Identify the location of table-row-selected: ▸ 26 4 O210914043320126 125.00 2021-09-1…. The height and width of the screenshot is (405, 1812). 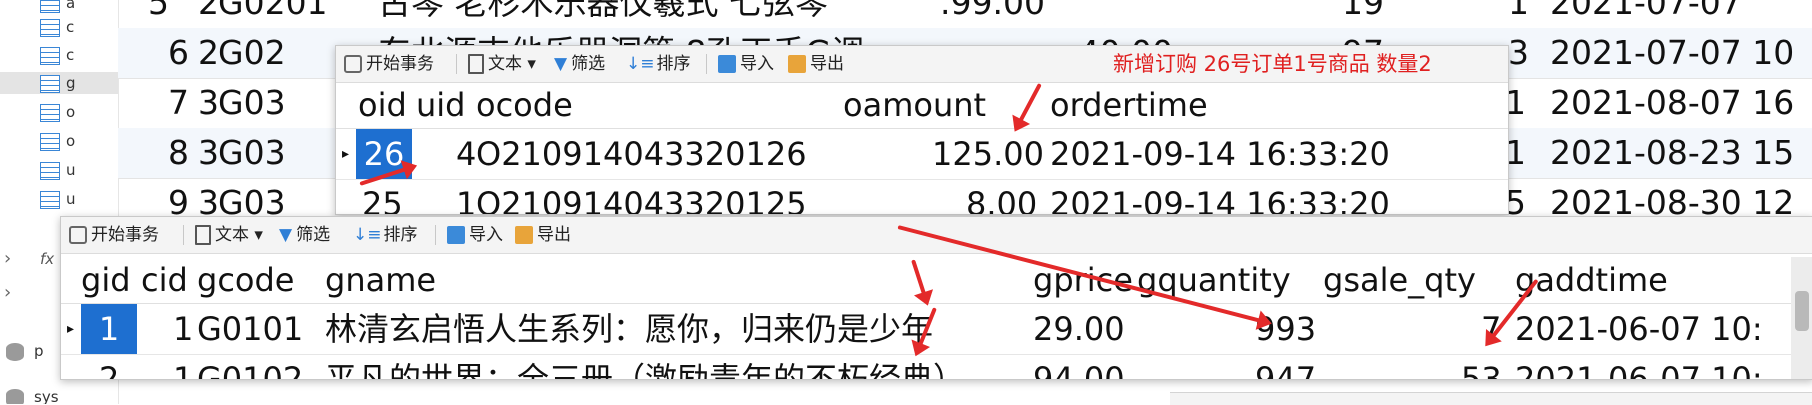
(922, 154).